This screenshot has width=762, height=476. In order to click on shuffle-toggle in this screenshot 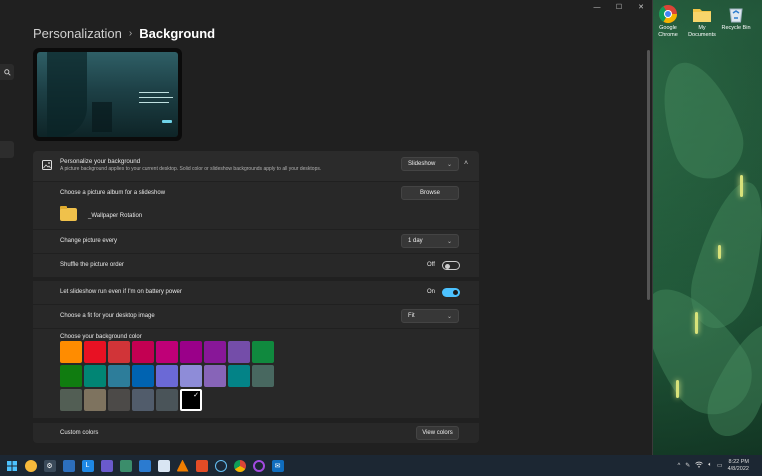, I will do `click(451, 265)`.